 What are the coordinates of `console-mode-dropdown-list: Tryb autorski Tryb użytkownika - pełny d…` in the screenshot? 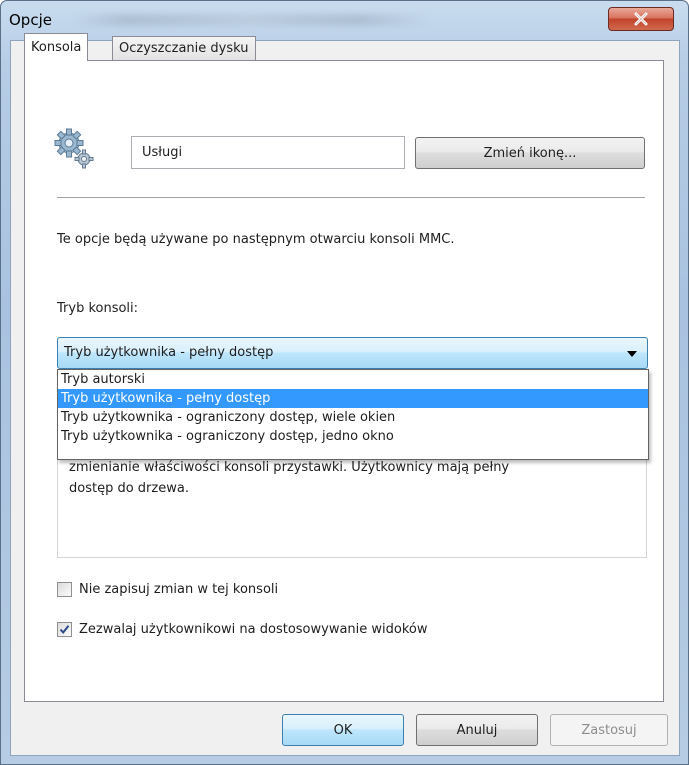 It's located at (353, 414).